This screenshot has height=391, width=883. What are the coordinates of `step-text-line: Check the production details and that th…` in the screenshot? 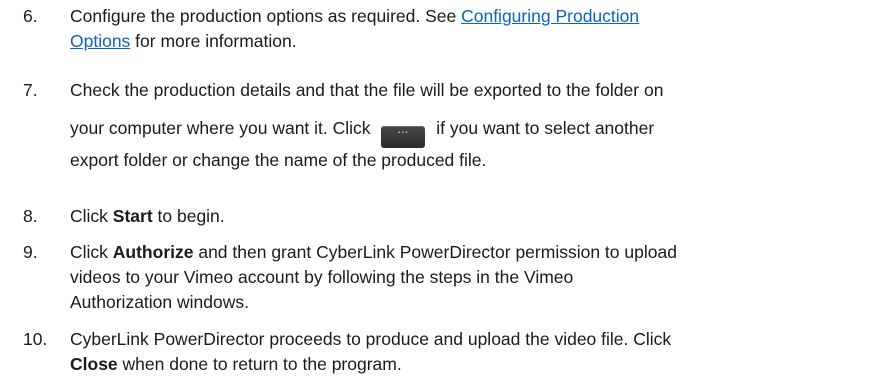 It's located at (367, 90).